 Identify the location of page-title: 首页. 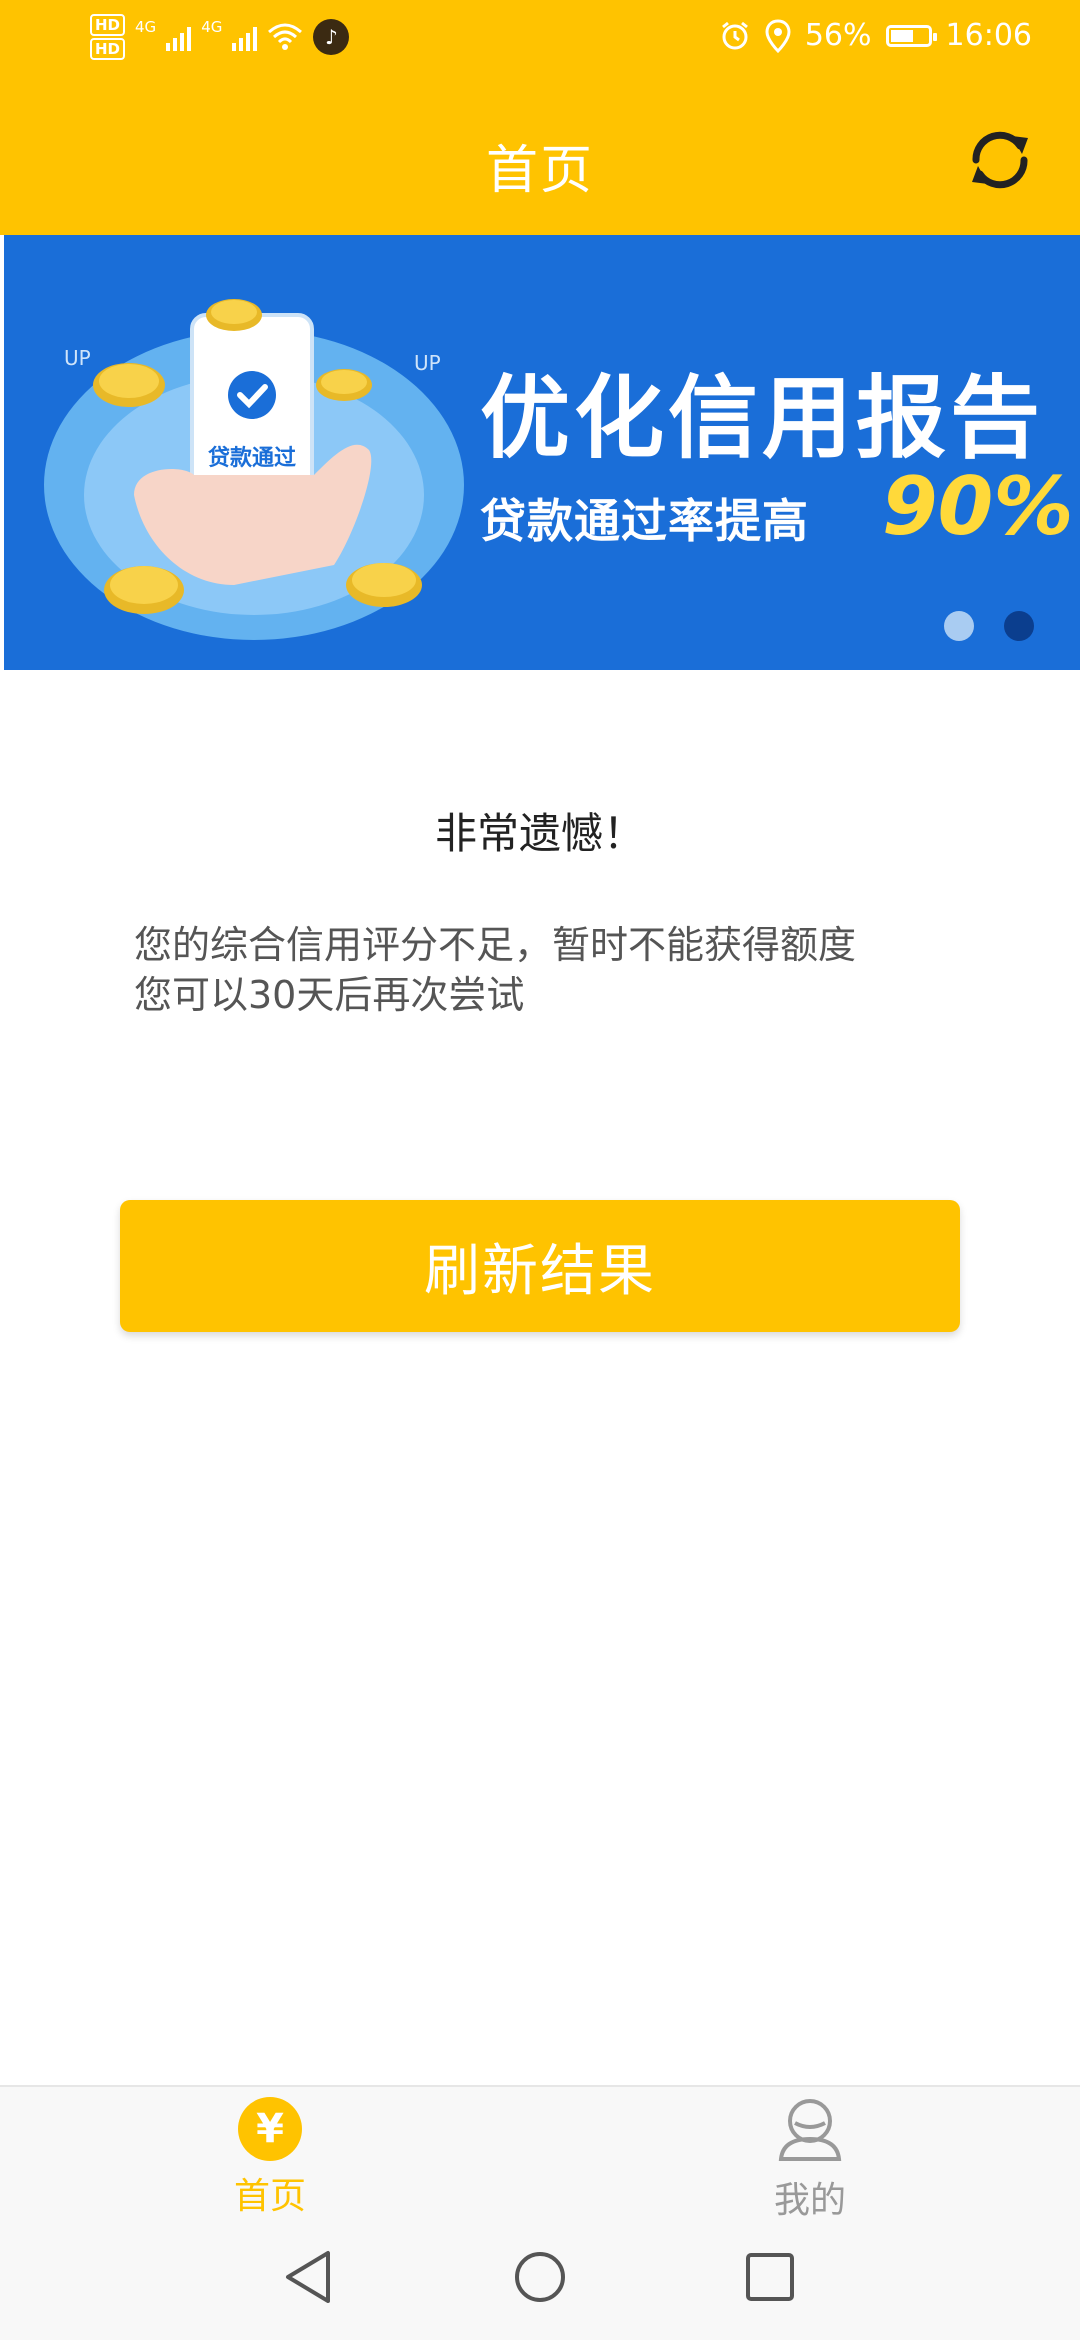
(539, 171).